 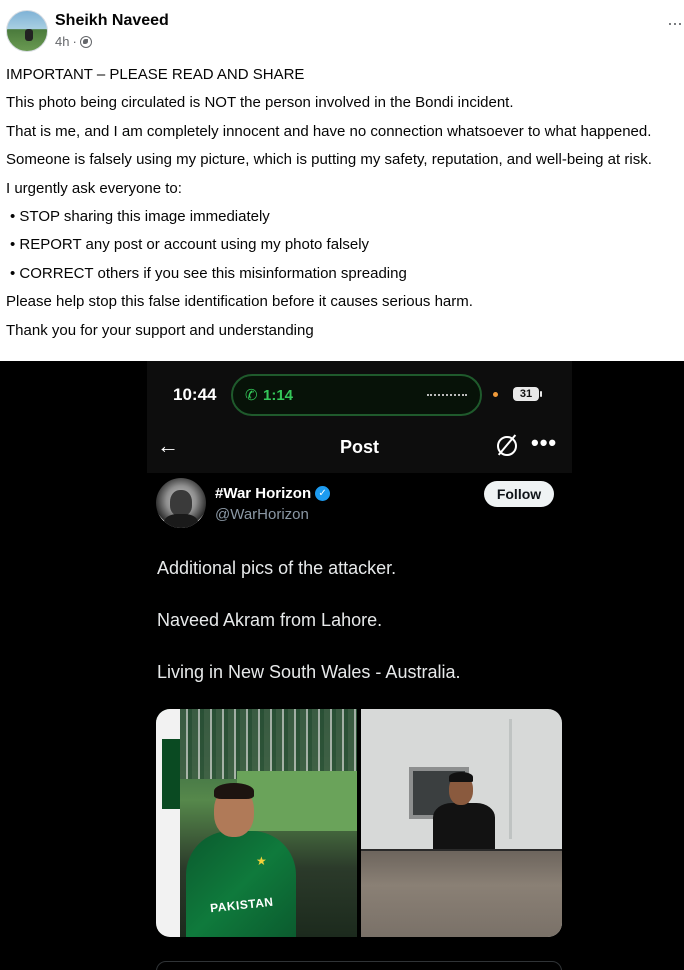 I want to click on post-meta: 4h ·, so click(x=73, y=41).